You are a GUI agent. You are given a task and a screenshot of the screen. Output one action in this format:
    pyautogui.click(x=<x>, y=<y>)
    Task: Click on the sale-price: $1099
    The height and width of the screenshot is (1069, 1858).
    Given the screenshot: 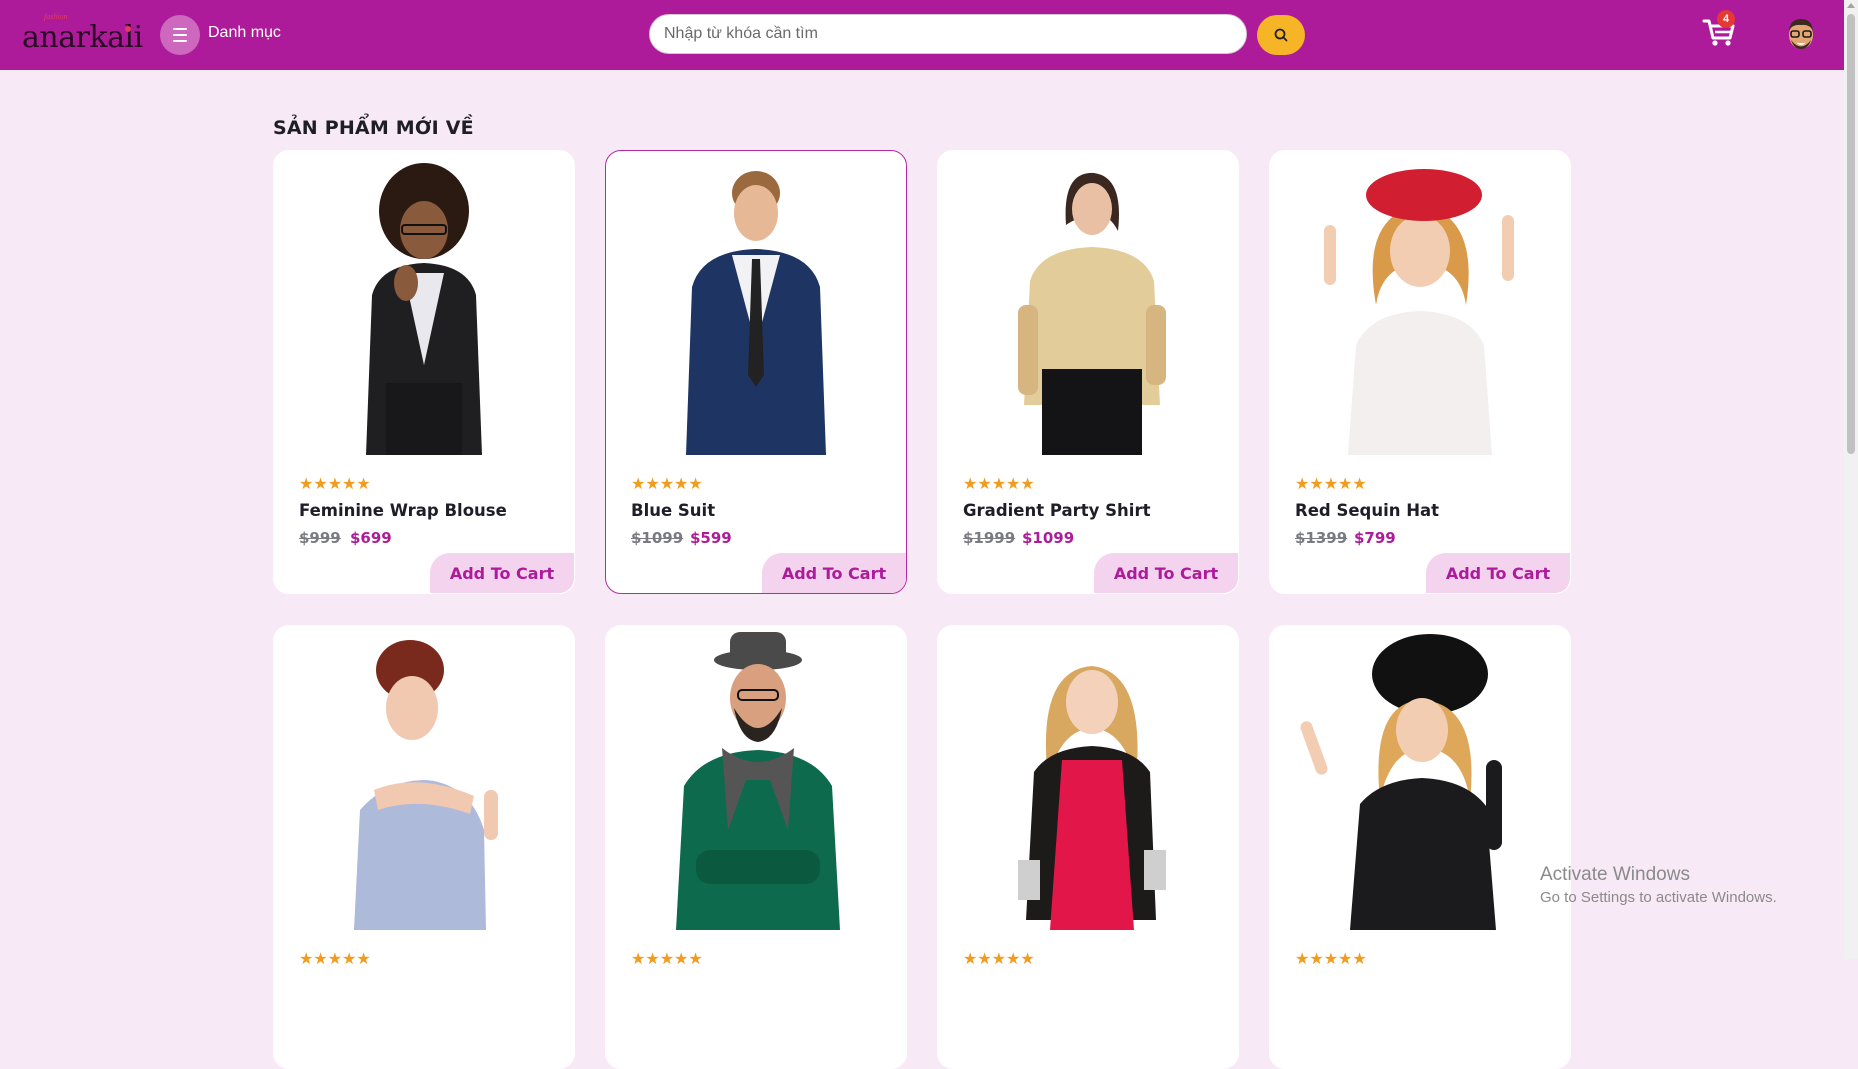 What is the action you would take?
    pyautogui.click(x=1048, y=538)
    